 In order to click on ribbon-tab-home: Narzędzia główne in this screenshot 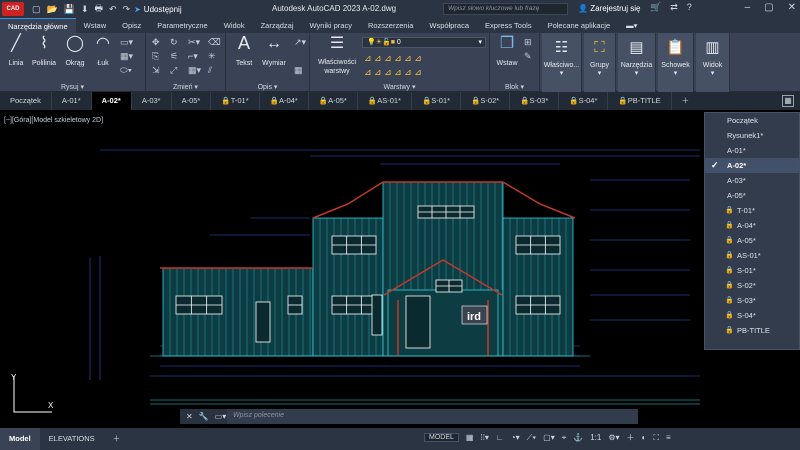, I will do `click(38, 25)`.